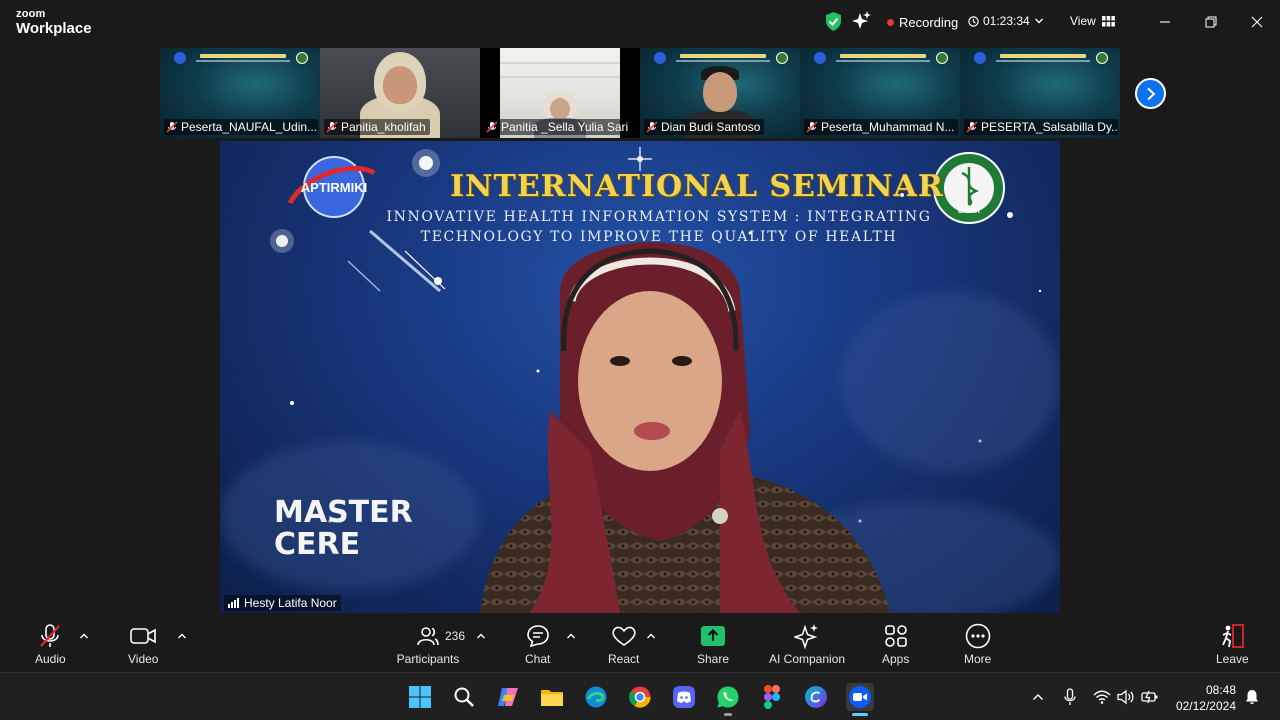 The height and width of the screenshot is (720, 1280). I want to click on view-button: View, so click(1092, 21).